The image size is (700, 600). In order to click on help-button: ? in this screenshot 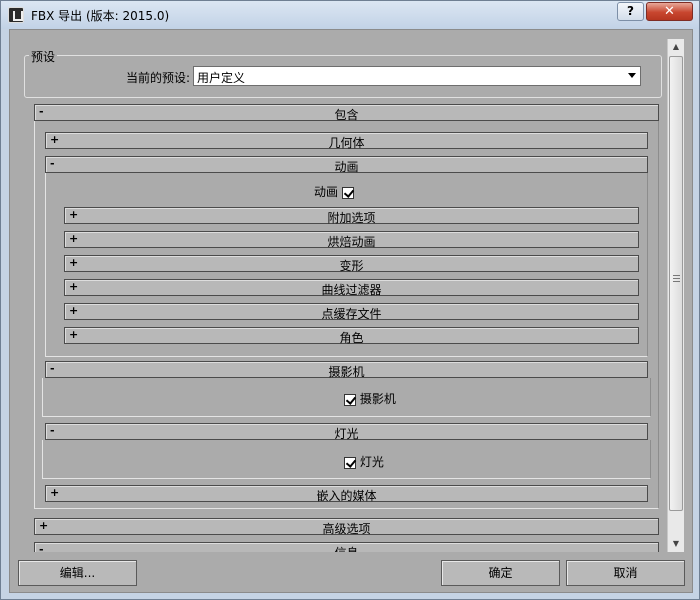, I will do `click(630, 11)`.